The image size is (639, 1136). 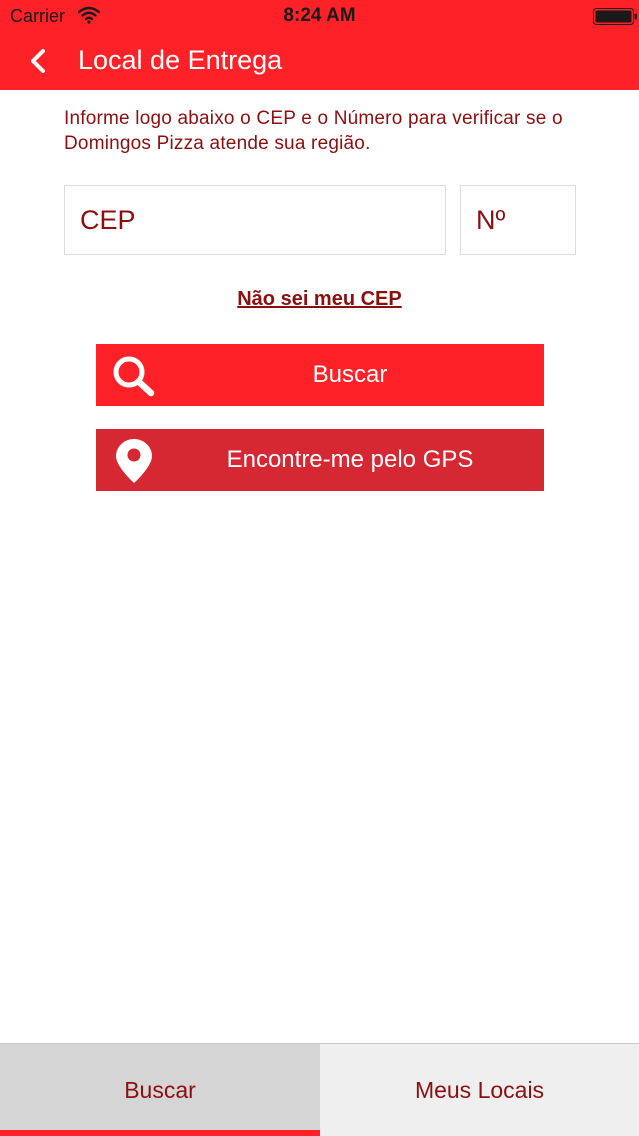 I want to click on search-button-label: Buscar, so click(x=350, y=374).